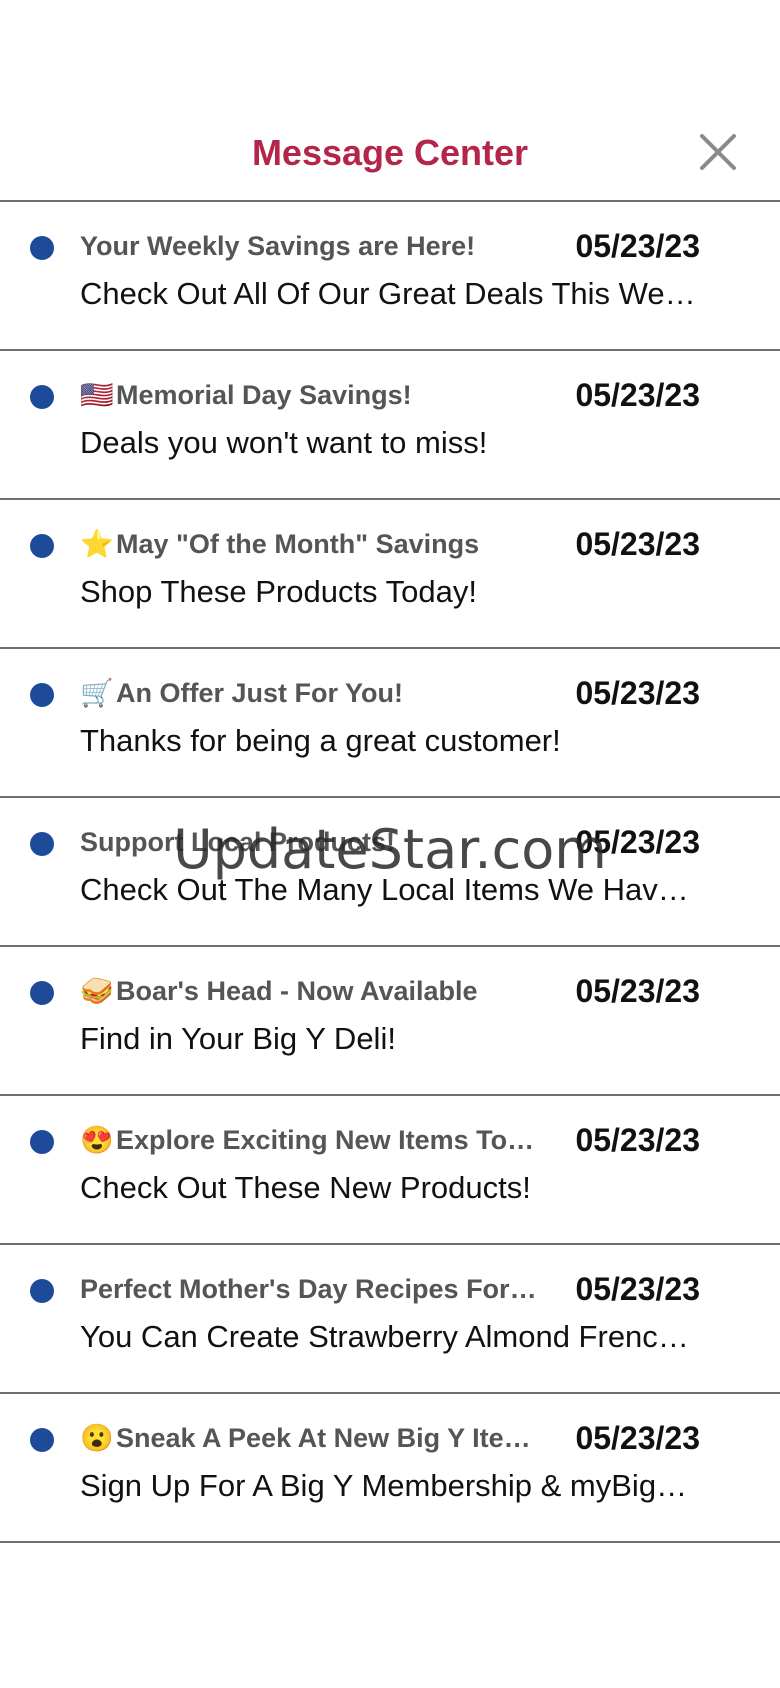 Image resolution: width=780 pixels, height=1688 pixels. What do you see at coordinates (297, 991) in the screenshot?
I see `message-title-text: Boar's Head - Now Available` at bounding box center [297, 991].